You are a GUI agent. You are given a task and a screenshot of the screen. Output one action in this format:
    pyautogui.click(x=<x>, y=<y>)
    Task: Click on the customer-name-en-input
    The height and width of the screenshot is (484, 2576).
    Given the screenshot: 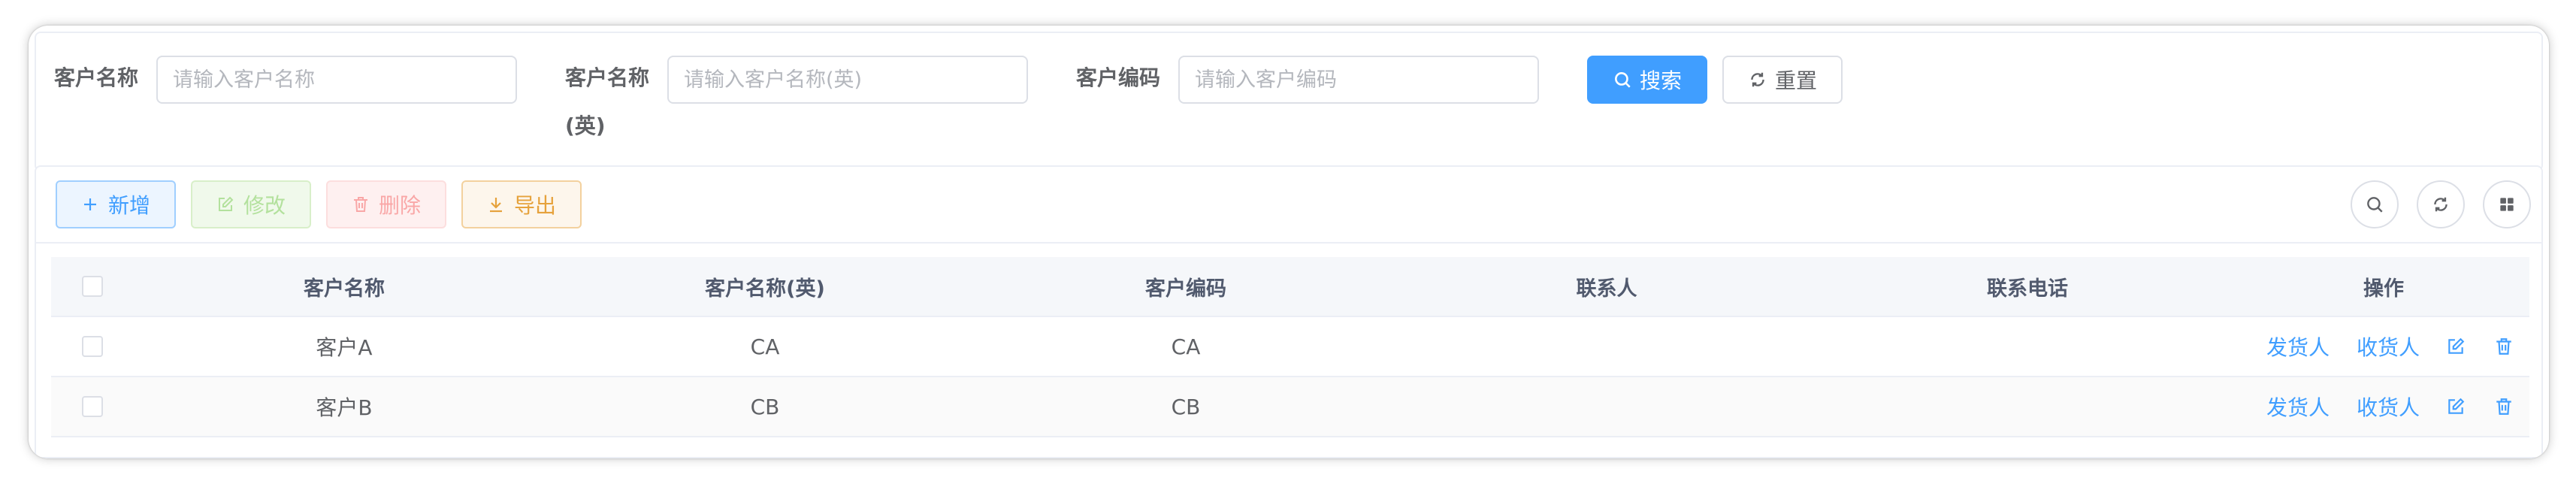 What is the action you would take?
    pyautogui.click(x=847, y=80)
    